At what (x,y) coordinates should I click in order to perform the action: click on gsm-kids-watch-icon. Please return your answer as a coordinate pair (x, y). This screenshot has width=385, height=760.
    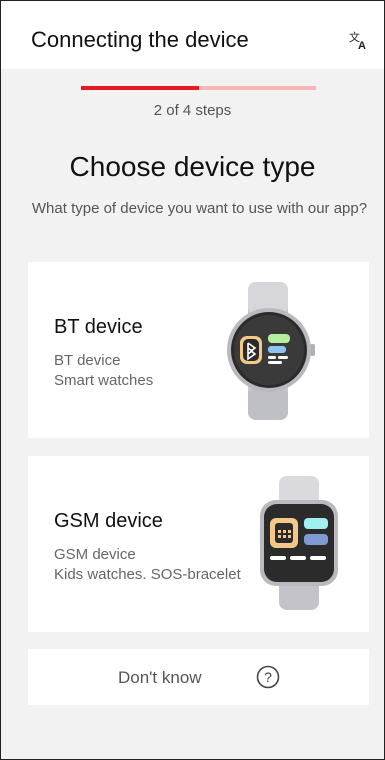
    Looking at the image, I should click on (299, 543).